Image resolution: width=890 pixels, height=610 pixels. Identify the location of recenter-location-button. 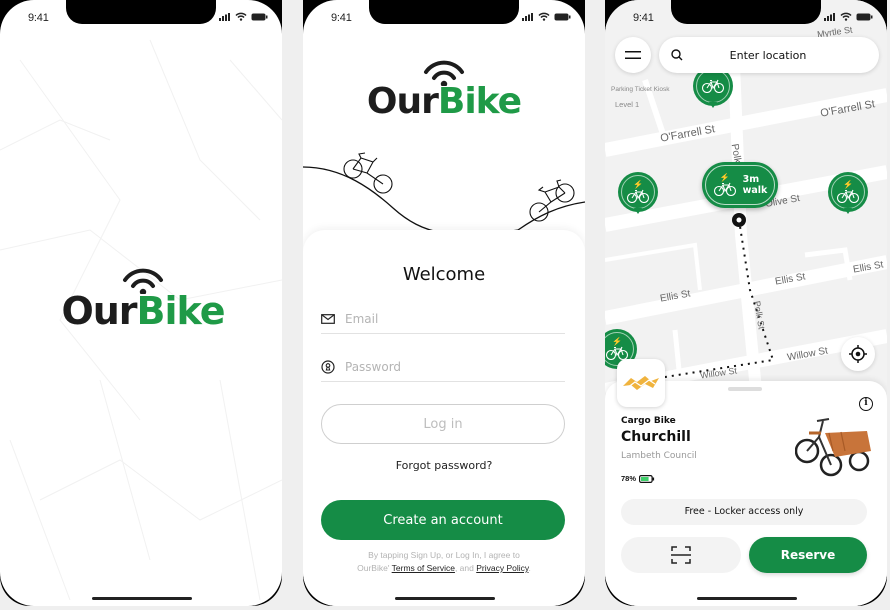
(858, 354).